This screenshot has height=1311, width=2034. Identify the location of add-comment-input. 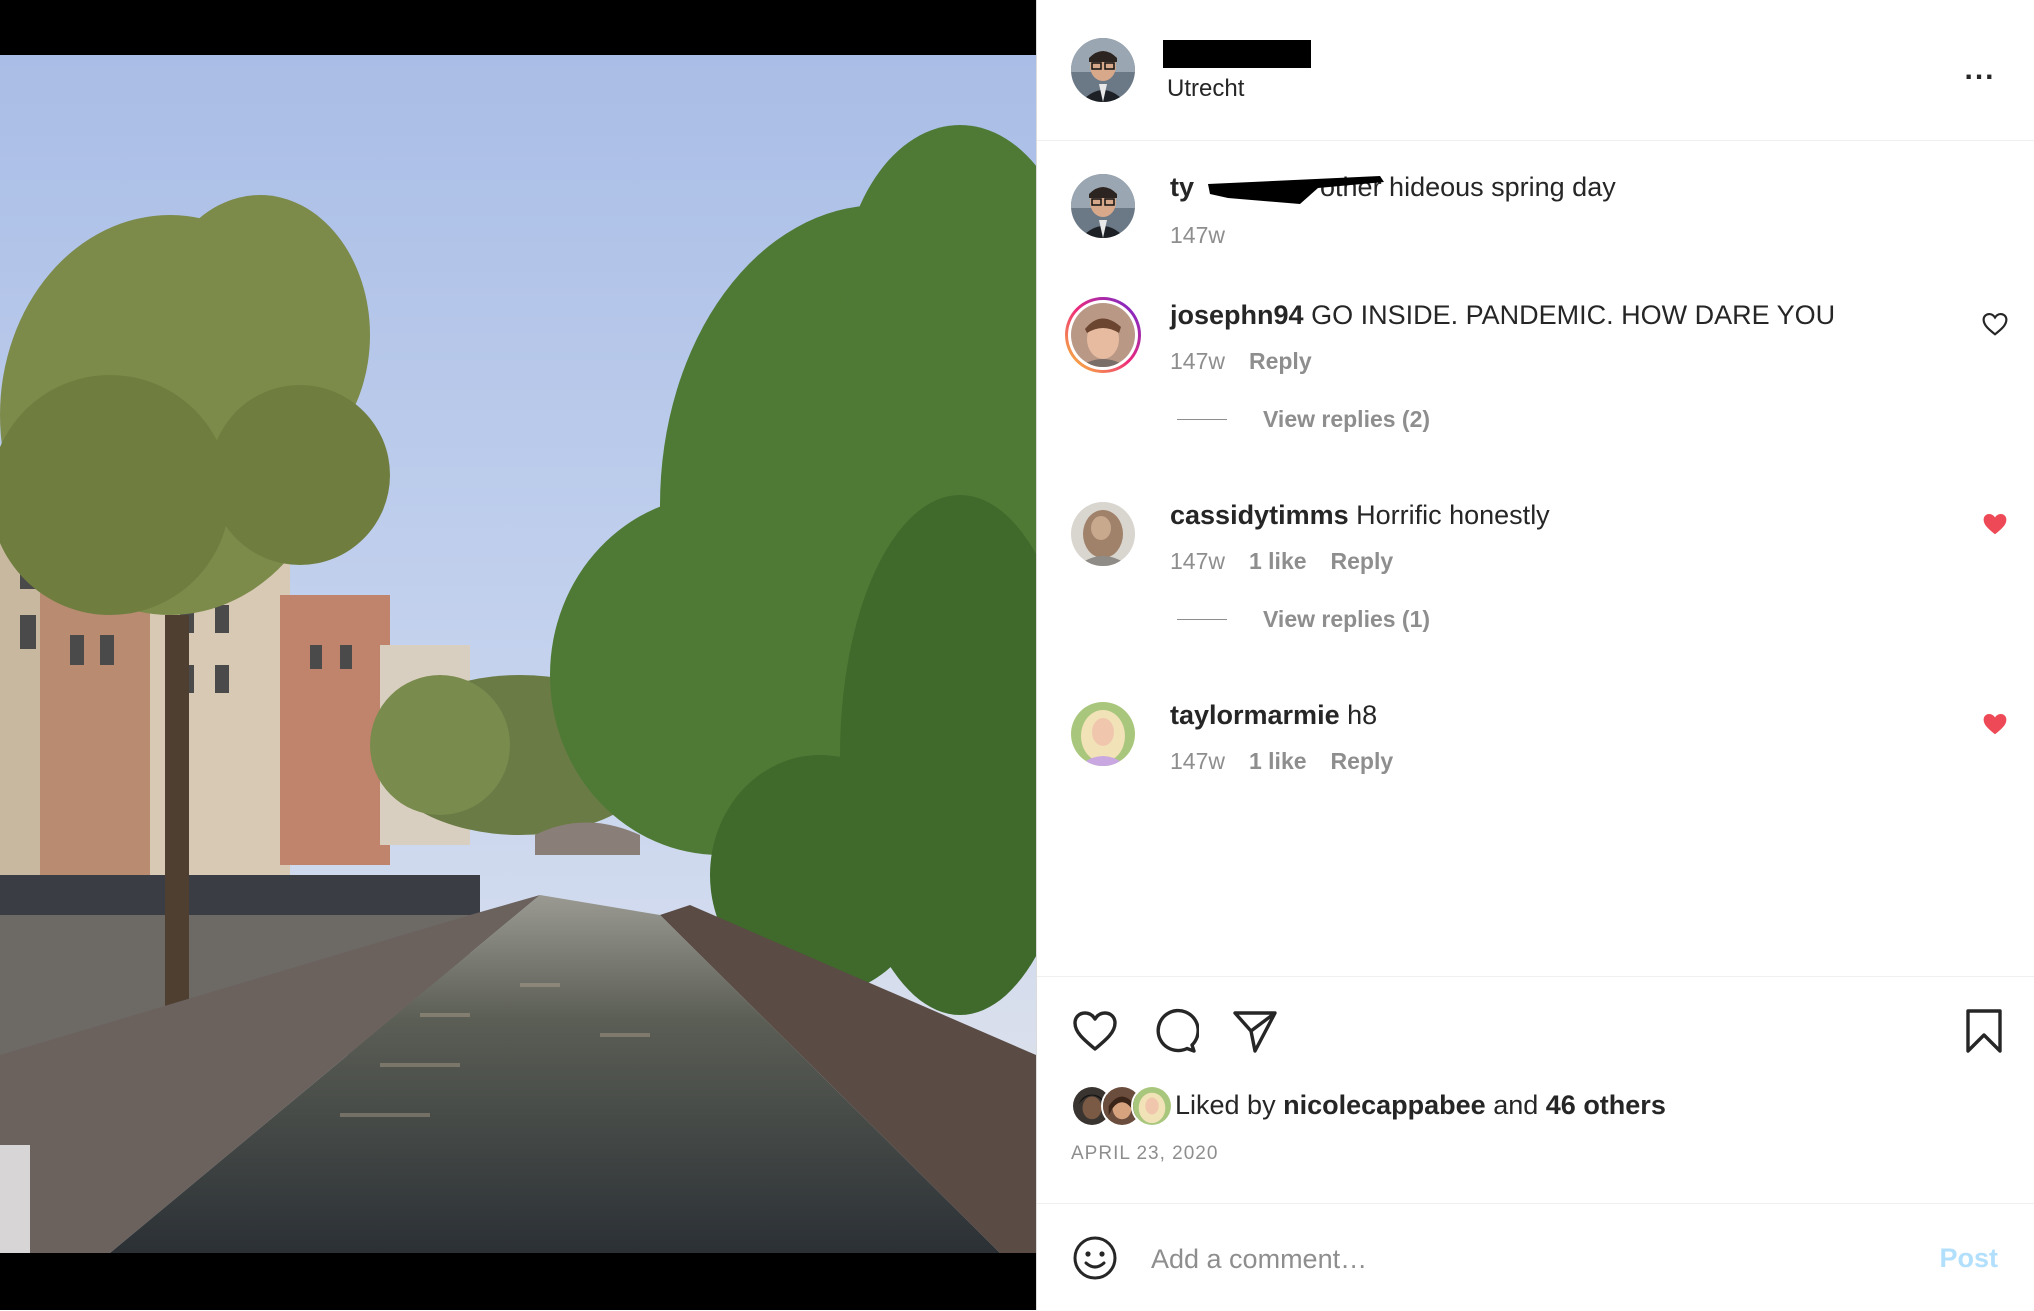
(1501, 1259).